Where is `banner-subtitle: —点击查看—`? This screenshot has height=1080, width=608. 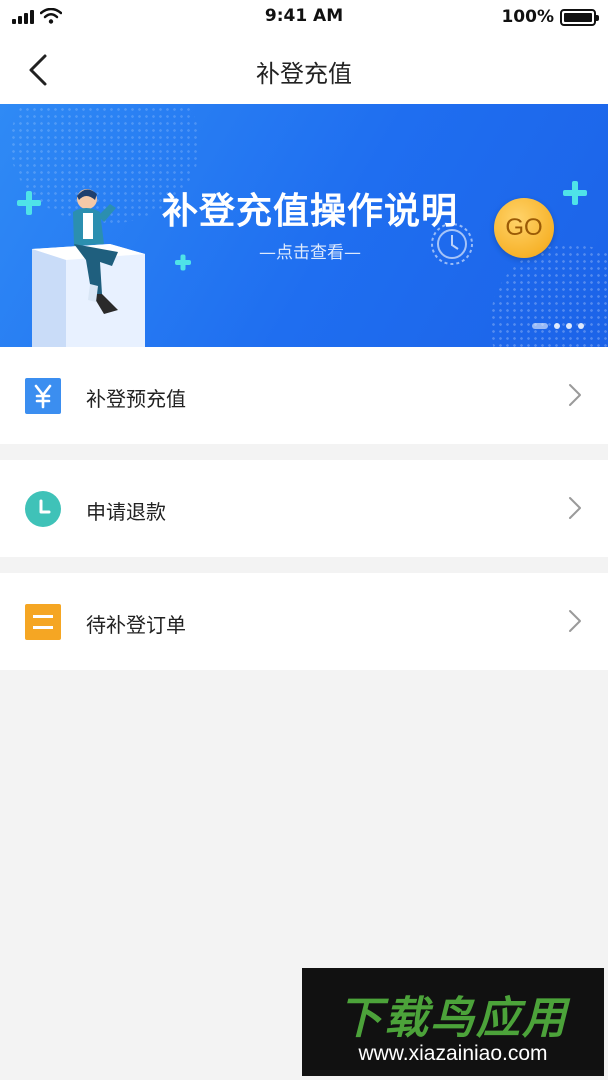
banner-subtitle: —点击查看— is located at coordinates (310, 253).